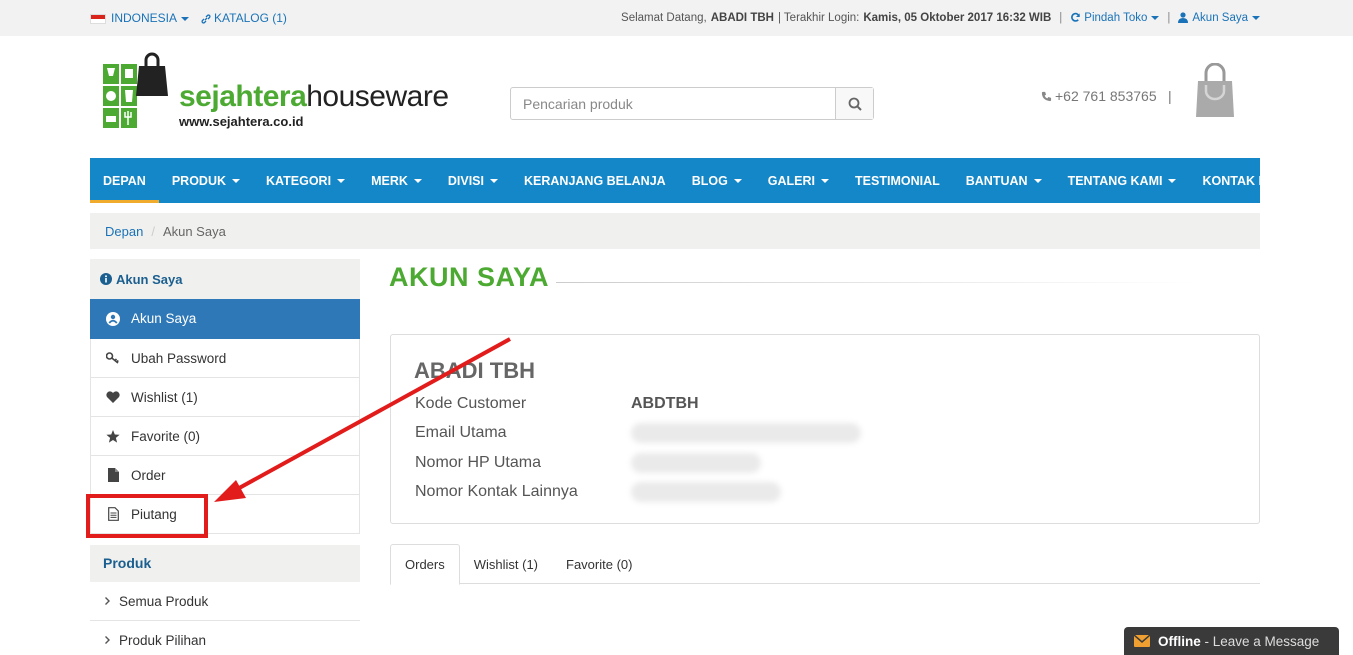 The width and height of the screenshot is (1353, 655). Describe the element at coordinates (98, 18) in the screenshot. I see `indonesia-flag-icon` at that location.